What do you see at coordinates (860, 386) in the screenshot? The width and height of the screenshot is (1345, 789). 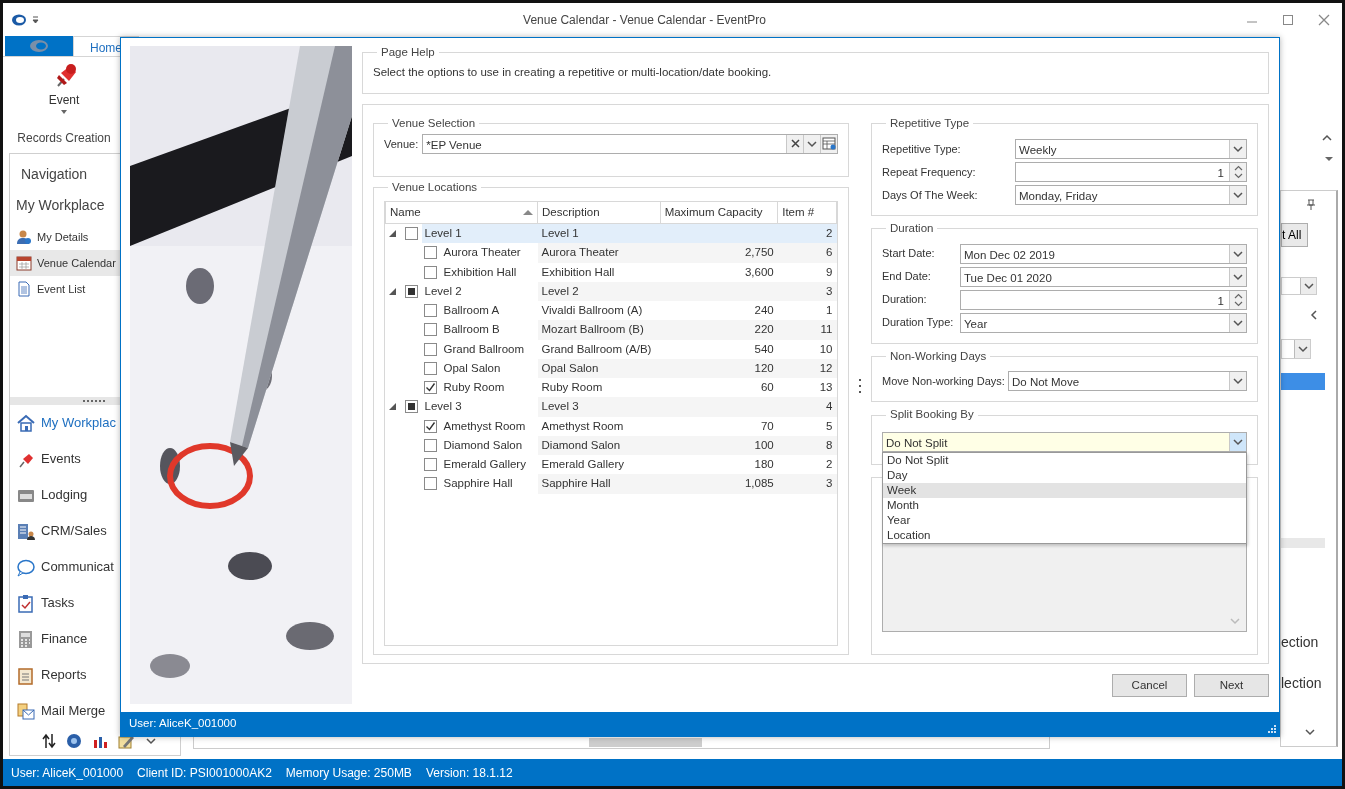 I see `splitter-grip-icon` at bounding box center [860, 386].